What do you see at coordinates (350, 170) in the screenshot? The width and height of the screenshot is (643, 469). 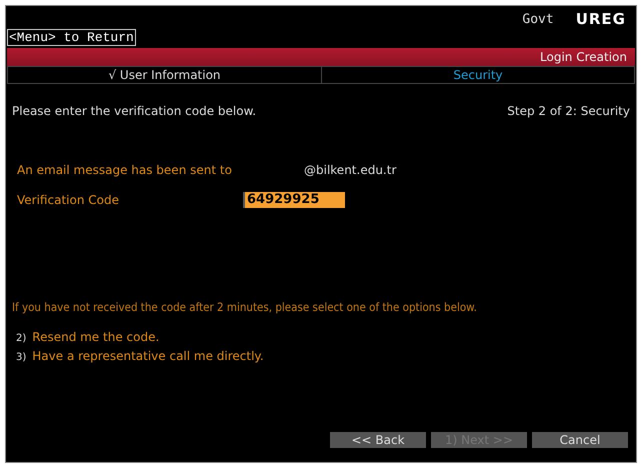 I see `email-value: @bilkent.edu.tr` at bounding box center [350, 170].